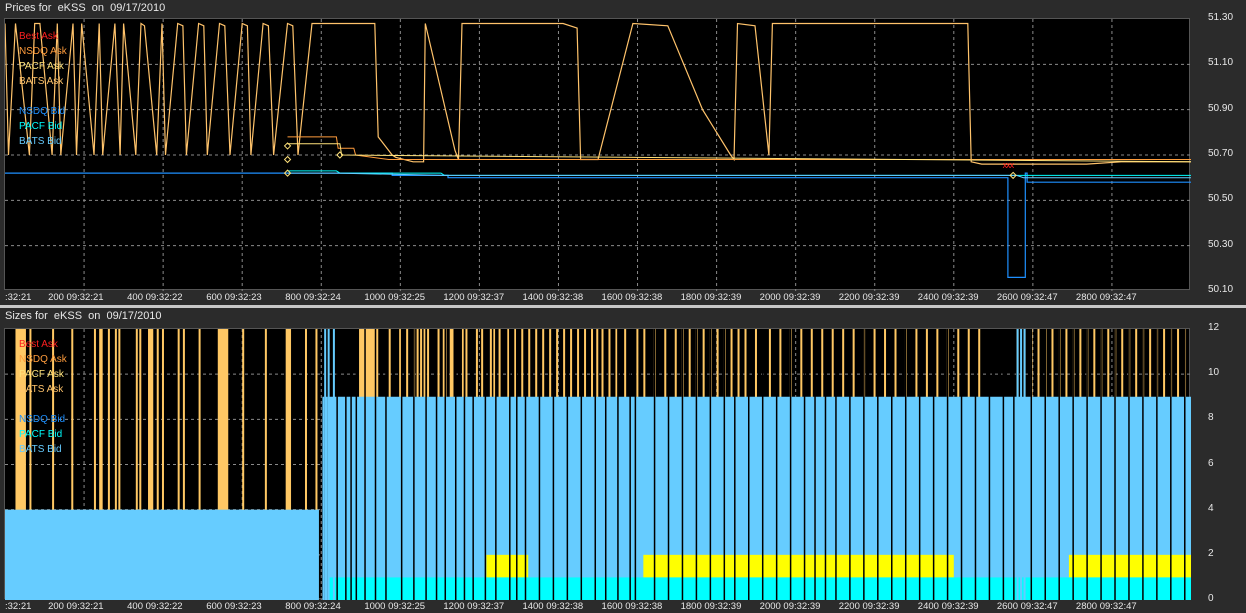 This screenshot has width=1246, height=613. I want to click on y-tick-label: 50.90, so click(1221, 108).